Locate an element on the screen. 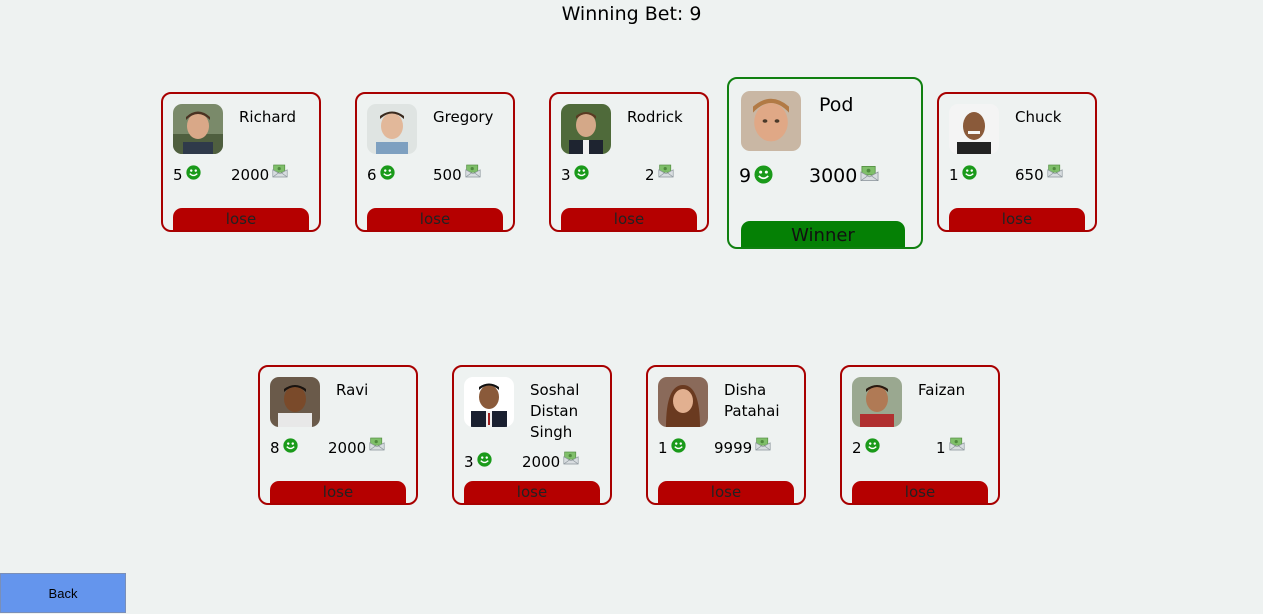  bet-count: 5 is located at coordinates (178, 175).